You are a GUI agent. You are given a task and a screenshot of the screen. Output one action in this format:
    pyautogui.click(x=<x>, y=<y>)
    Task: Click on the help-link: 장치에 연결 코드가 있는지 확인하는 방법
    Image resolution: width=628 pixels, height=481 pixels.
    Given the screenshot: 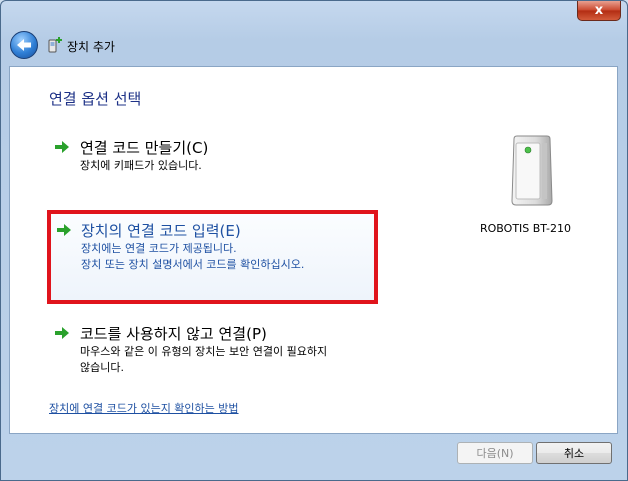 What is the action you would take?
    pyautogui.click(x=144, y=408)
    